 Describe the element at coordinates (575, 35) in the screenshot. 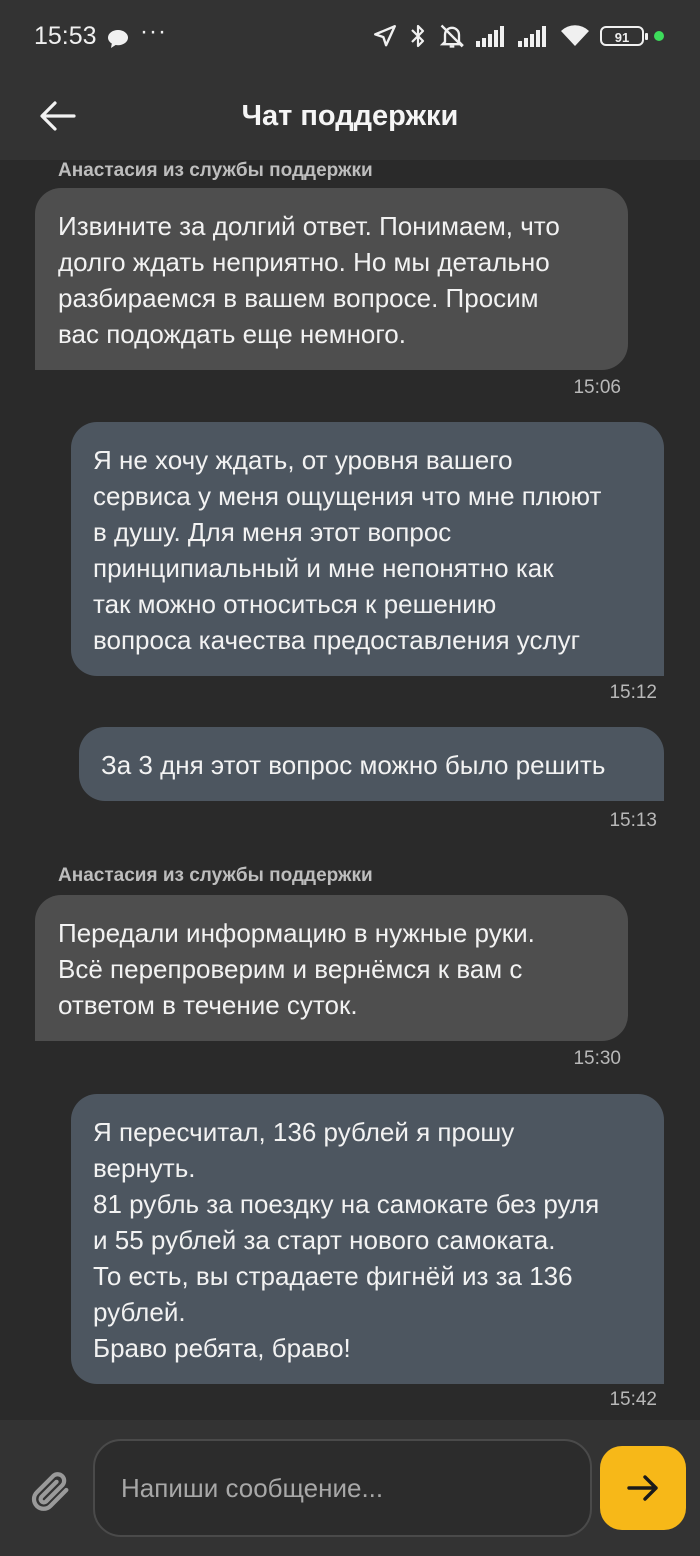

I see `wifi-icon` at that location.